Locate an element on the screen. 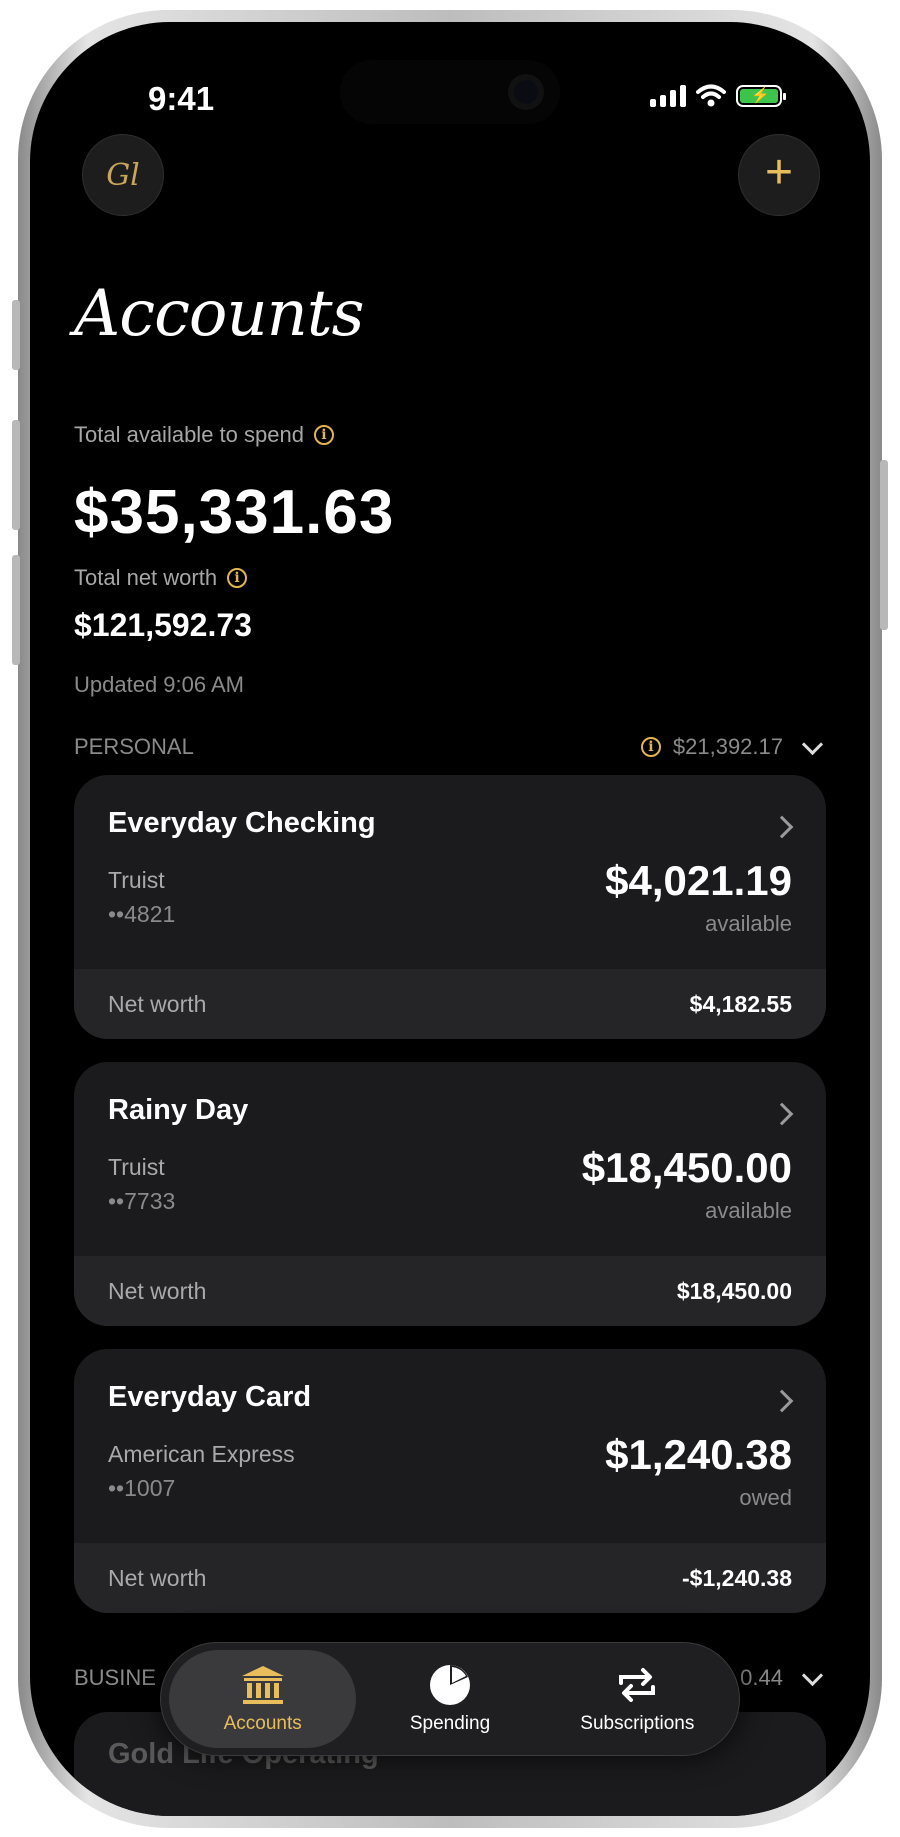 This screenshot has height=1837, width=900. card-footer: Net worth $18,450.00 is located at coordinates (450, 1291).